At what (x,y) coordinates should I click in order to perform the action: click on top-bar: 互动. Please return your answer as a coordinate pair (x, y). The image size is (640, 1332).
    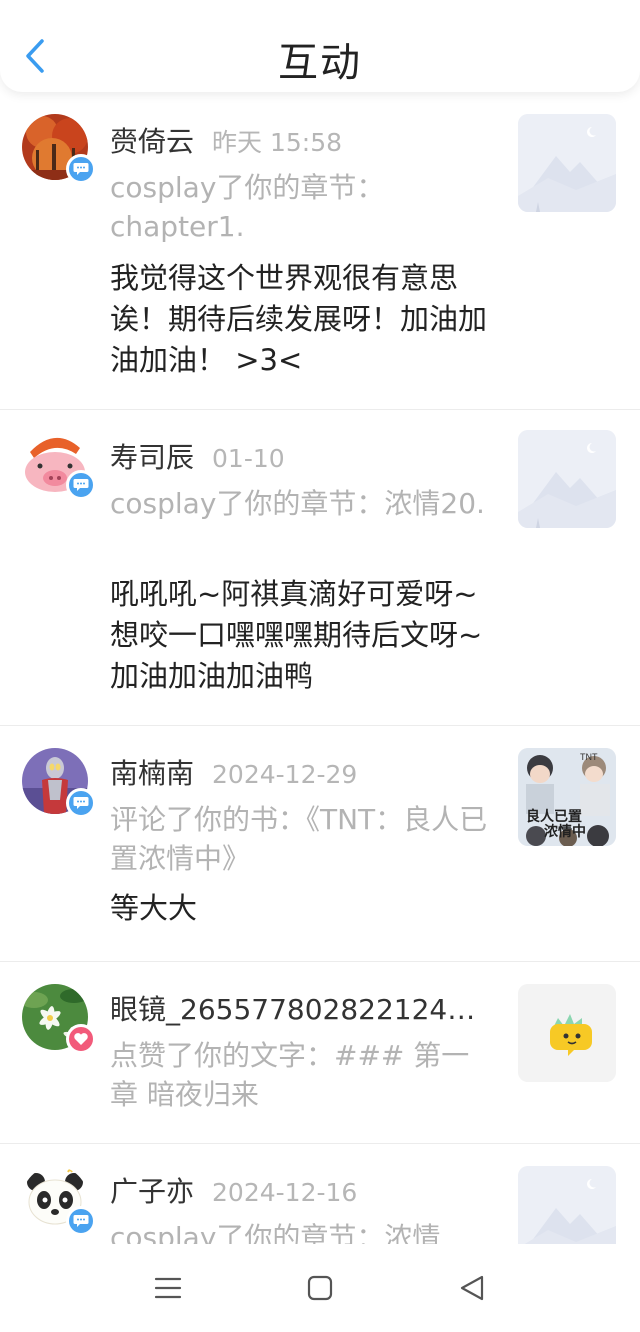
    Looking at the image, I should click on (320, 46).